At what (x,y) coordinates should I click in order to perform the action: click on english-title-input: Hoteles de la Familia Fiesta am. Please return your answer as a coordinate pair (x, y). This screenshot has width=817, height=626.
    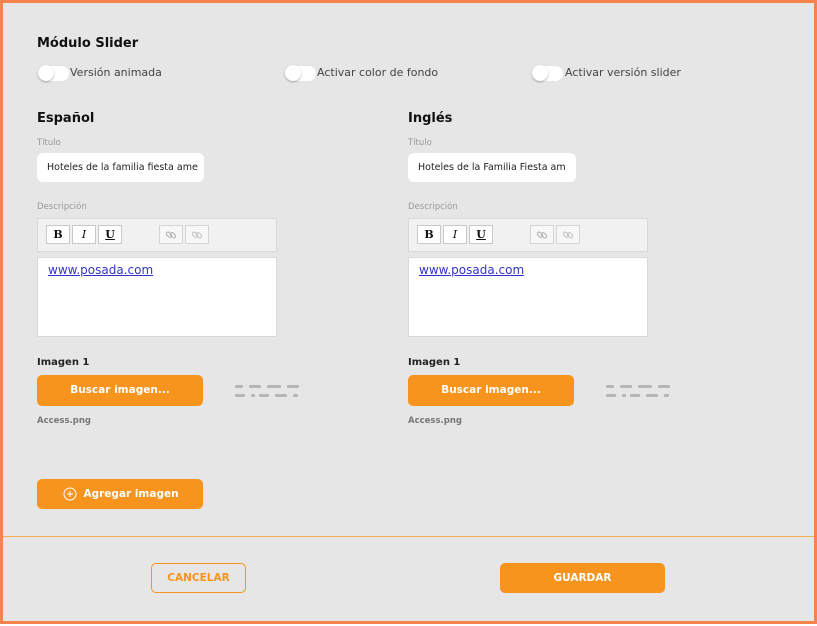
    Looking at the image, I should click on (492, 167).